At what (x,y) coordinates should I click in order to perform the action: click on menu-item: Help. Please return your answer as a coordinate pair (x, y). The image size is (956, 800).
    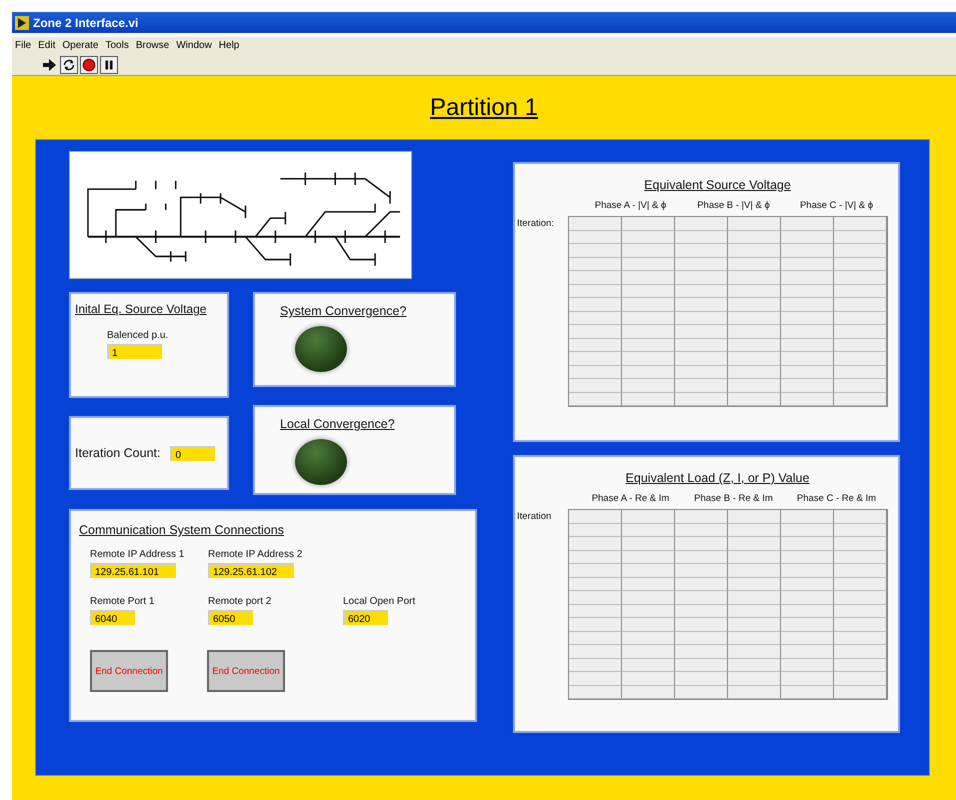
    Looking at the image, I should click on (229, 45).